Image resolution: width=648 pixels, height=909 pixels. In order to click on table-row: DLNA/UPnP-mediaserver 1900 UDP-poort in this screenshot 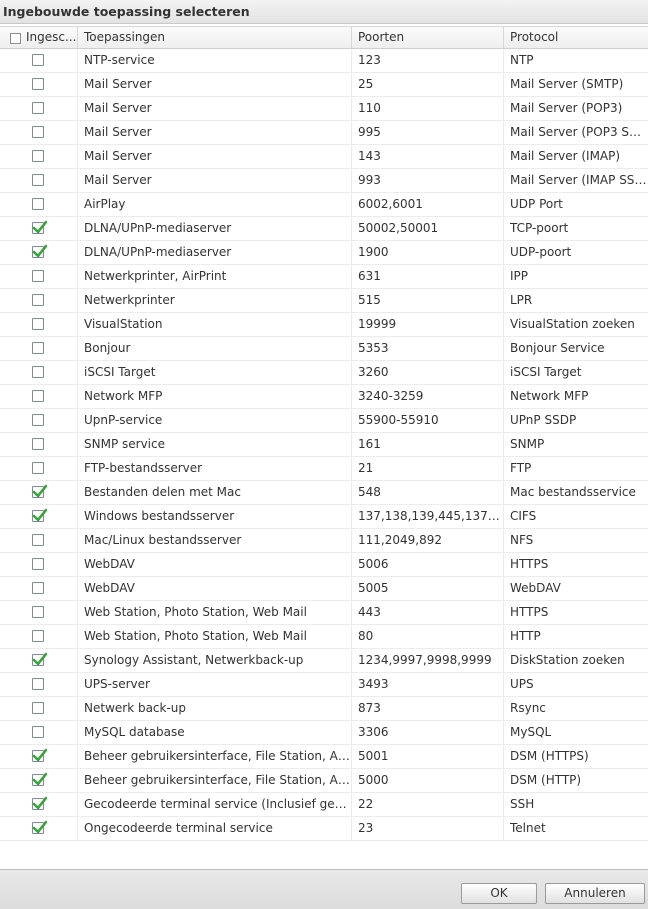, I will do `click(324, 253)`.